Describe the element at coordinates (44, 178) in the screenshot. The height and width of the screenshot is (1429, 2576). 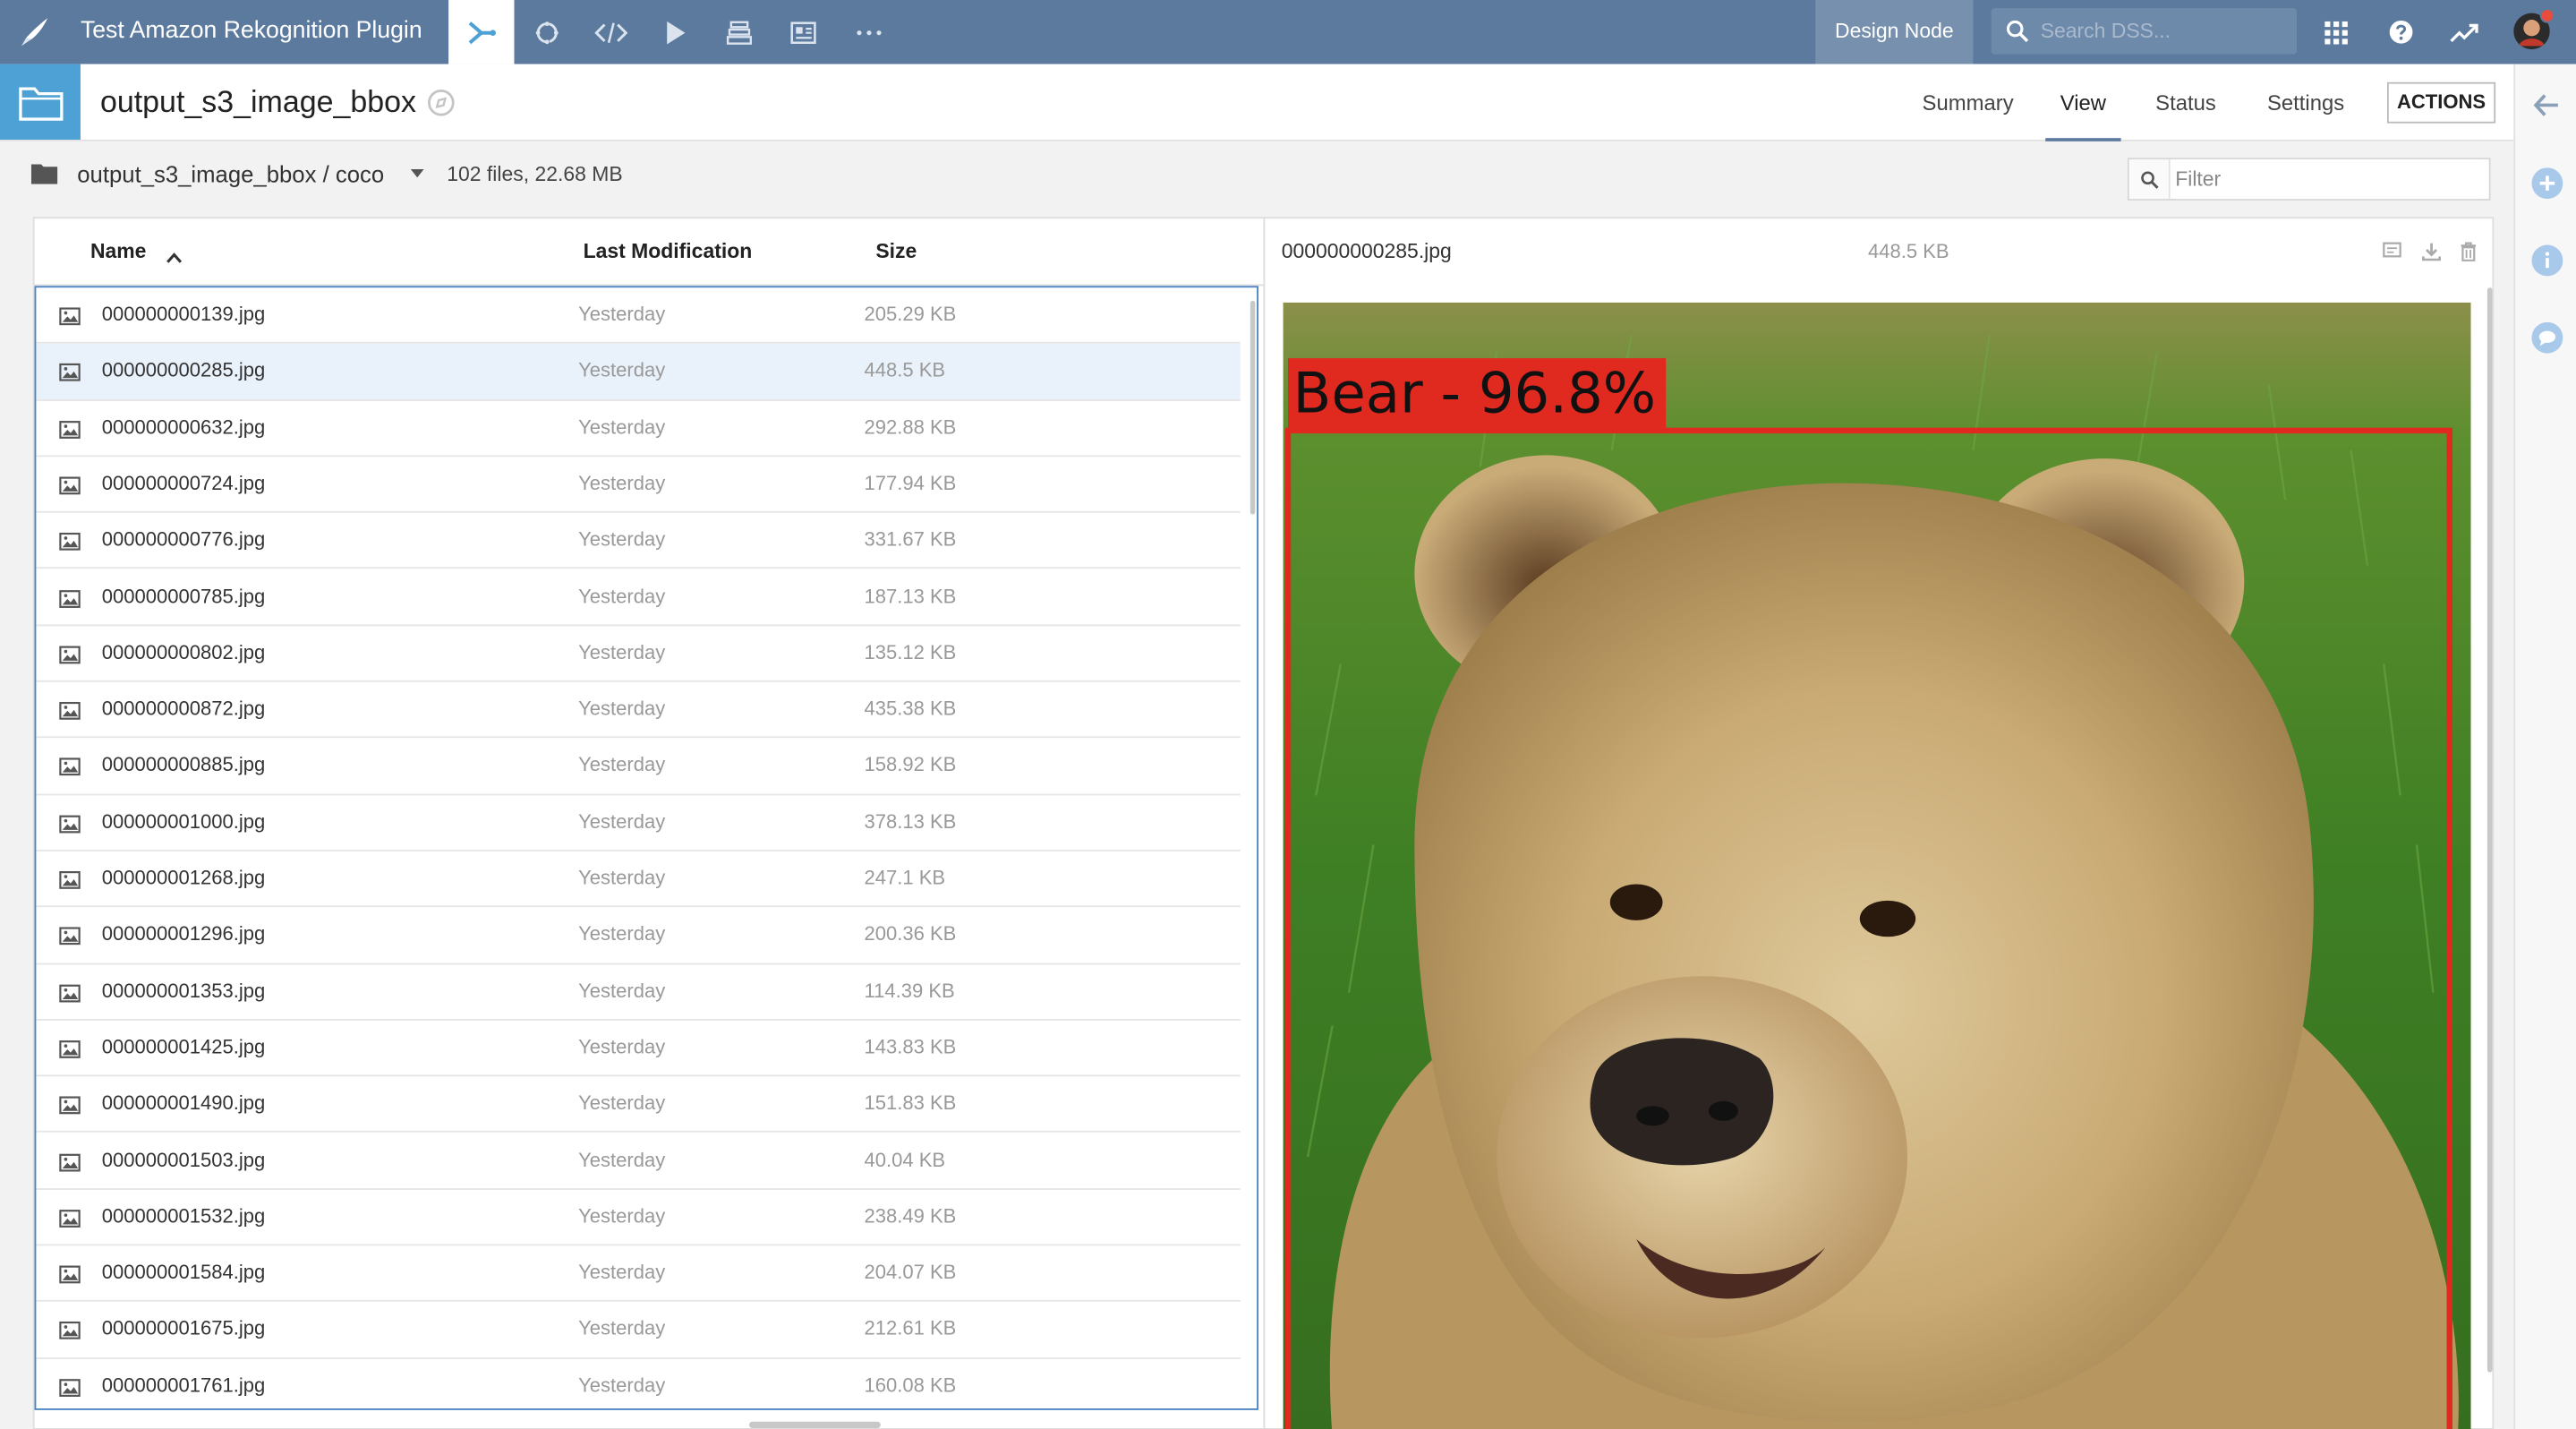
I see `folder-icon` at that location.